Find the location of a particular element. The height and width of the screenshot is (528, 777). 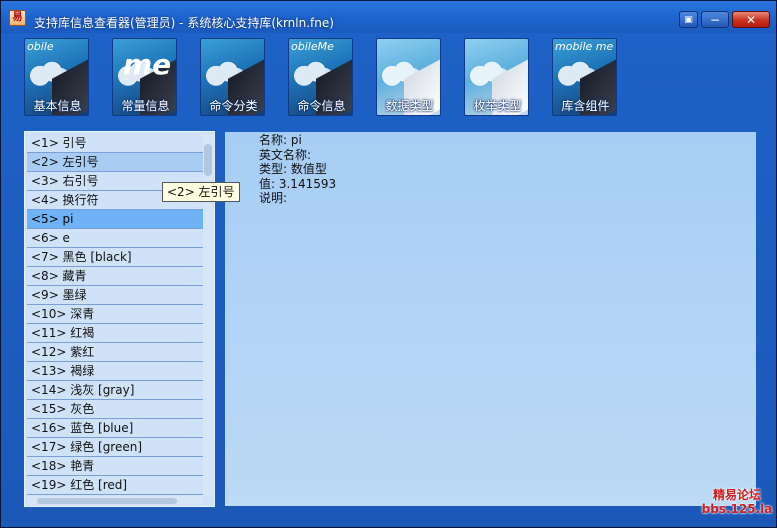

basic-info-button: obile 基本信息 is located at coordinates (56, 77).